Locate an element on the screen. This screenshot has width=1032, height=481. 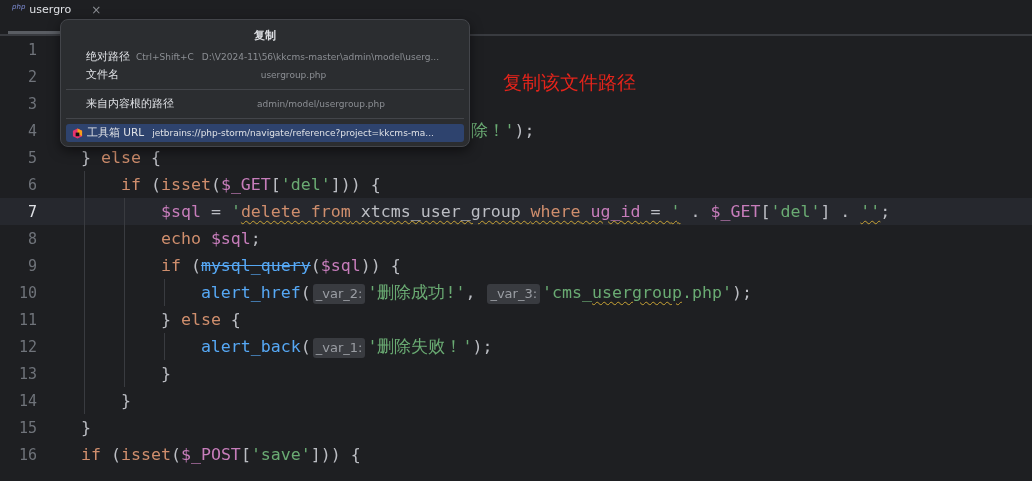
code-line: 除！'); is located at coordinates (502, 130).